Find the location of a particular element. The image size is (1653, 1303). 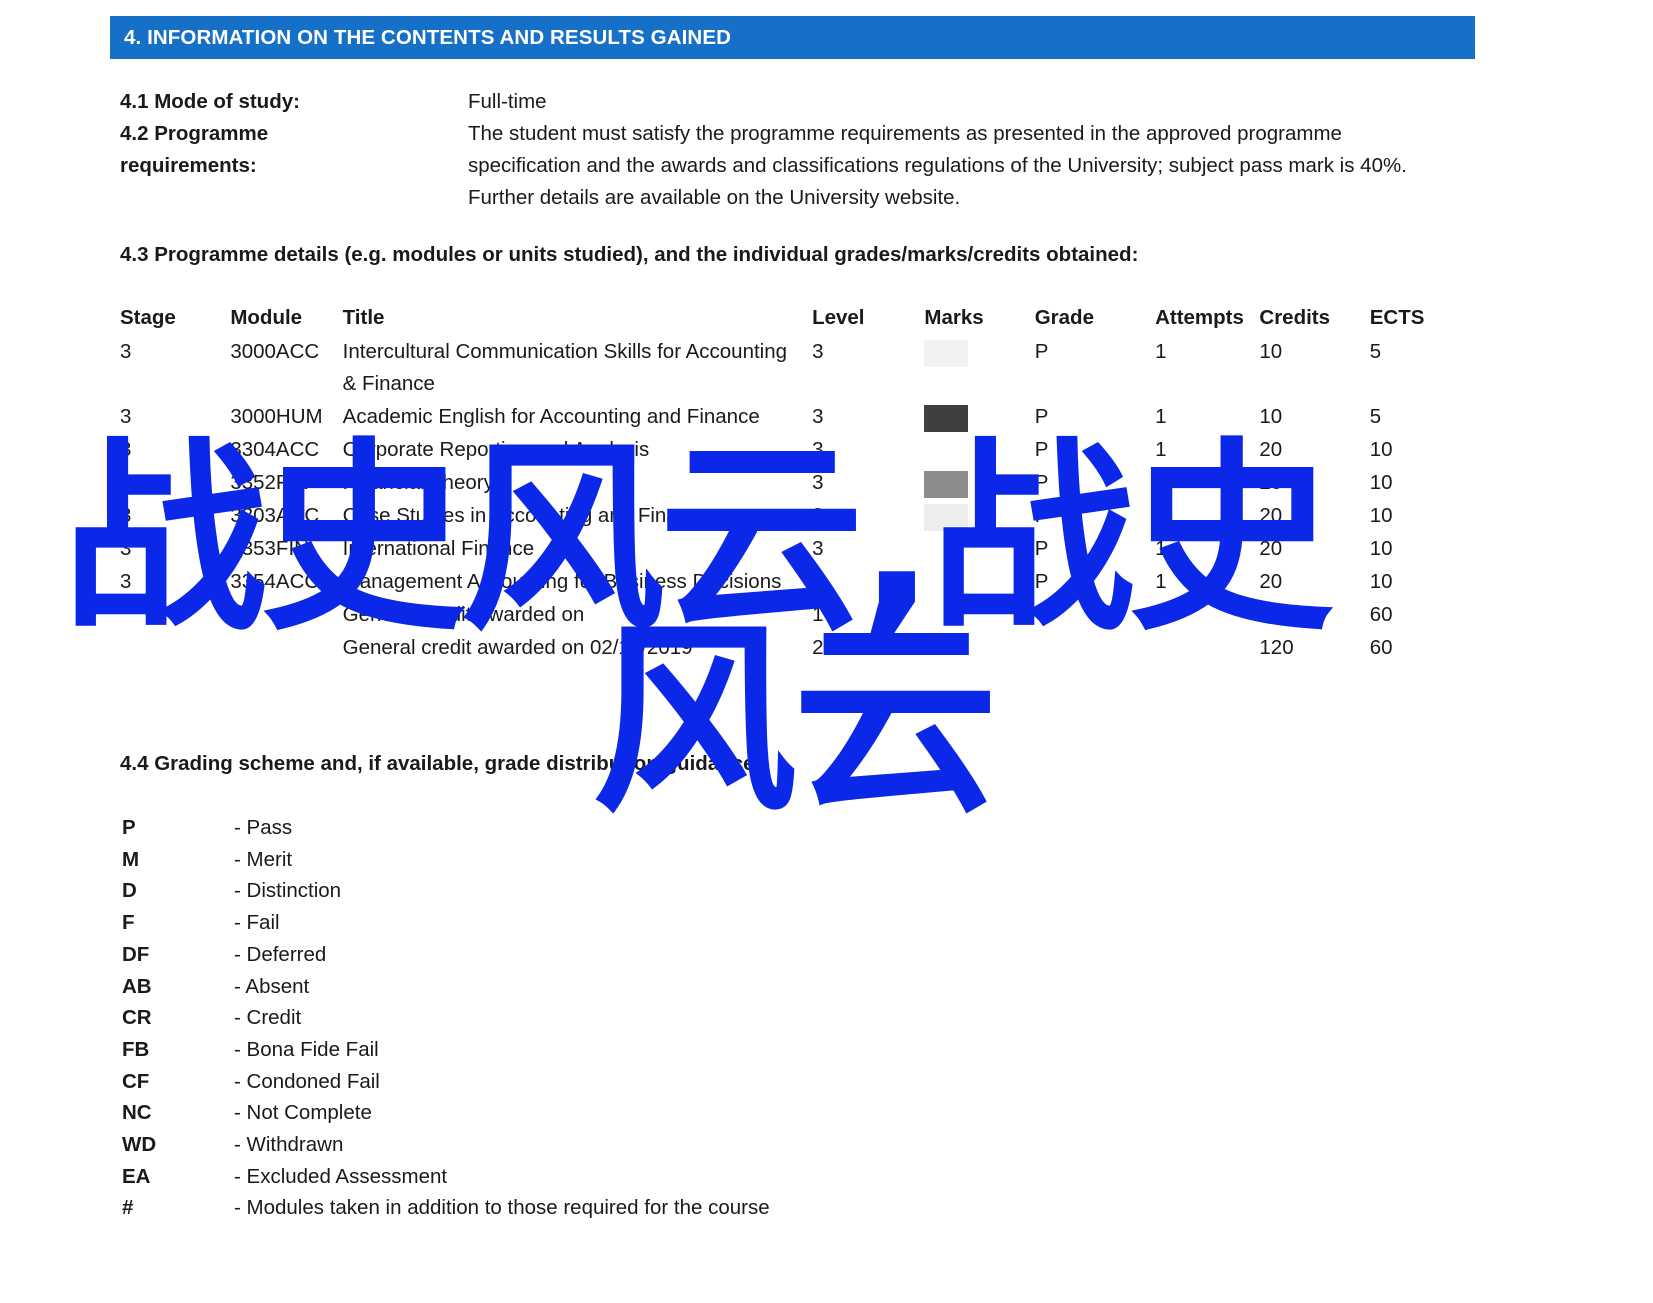

cell-title: Financial Theory is located at coordinates (418, 482).